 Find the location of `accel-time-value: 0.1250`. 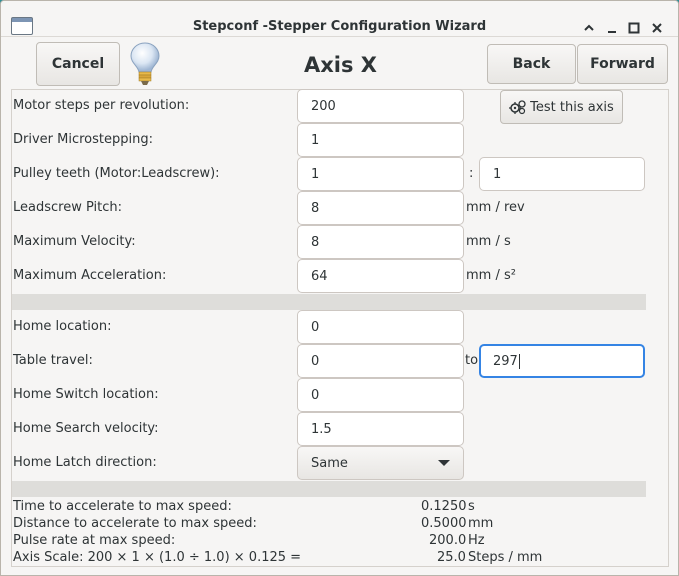

accel-time-value: 0.1250 is located at coordinates (444, 506).